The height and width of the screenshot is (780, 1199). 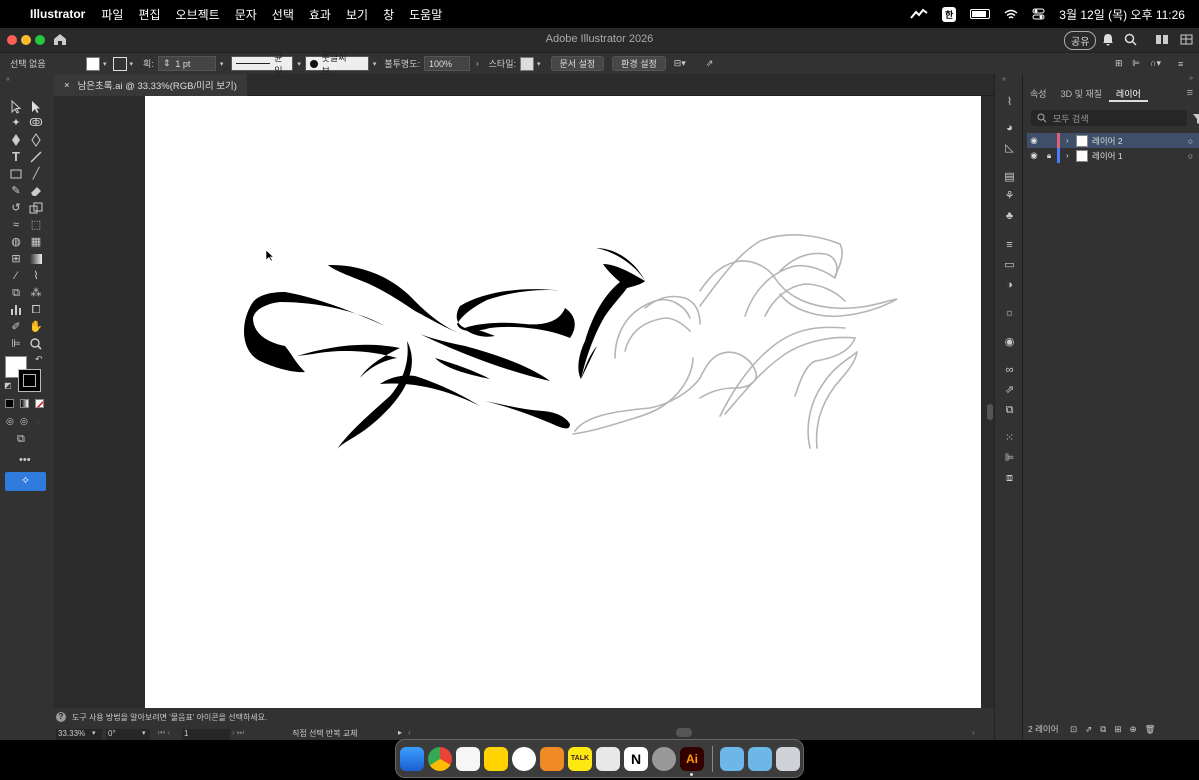 What do you see at coordinates (1190, 93) in the screenshot?
I see `panel-menu-icon: ≡` at bounding box center [1190, 93].